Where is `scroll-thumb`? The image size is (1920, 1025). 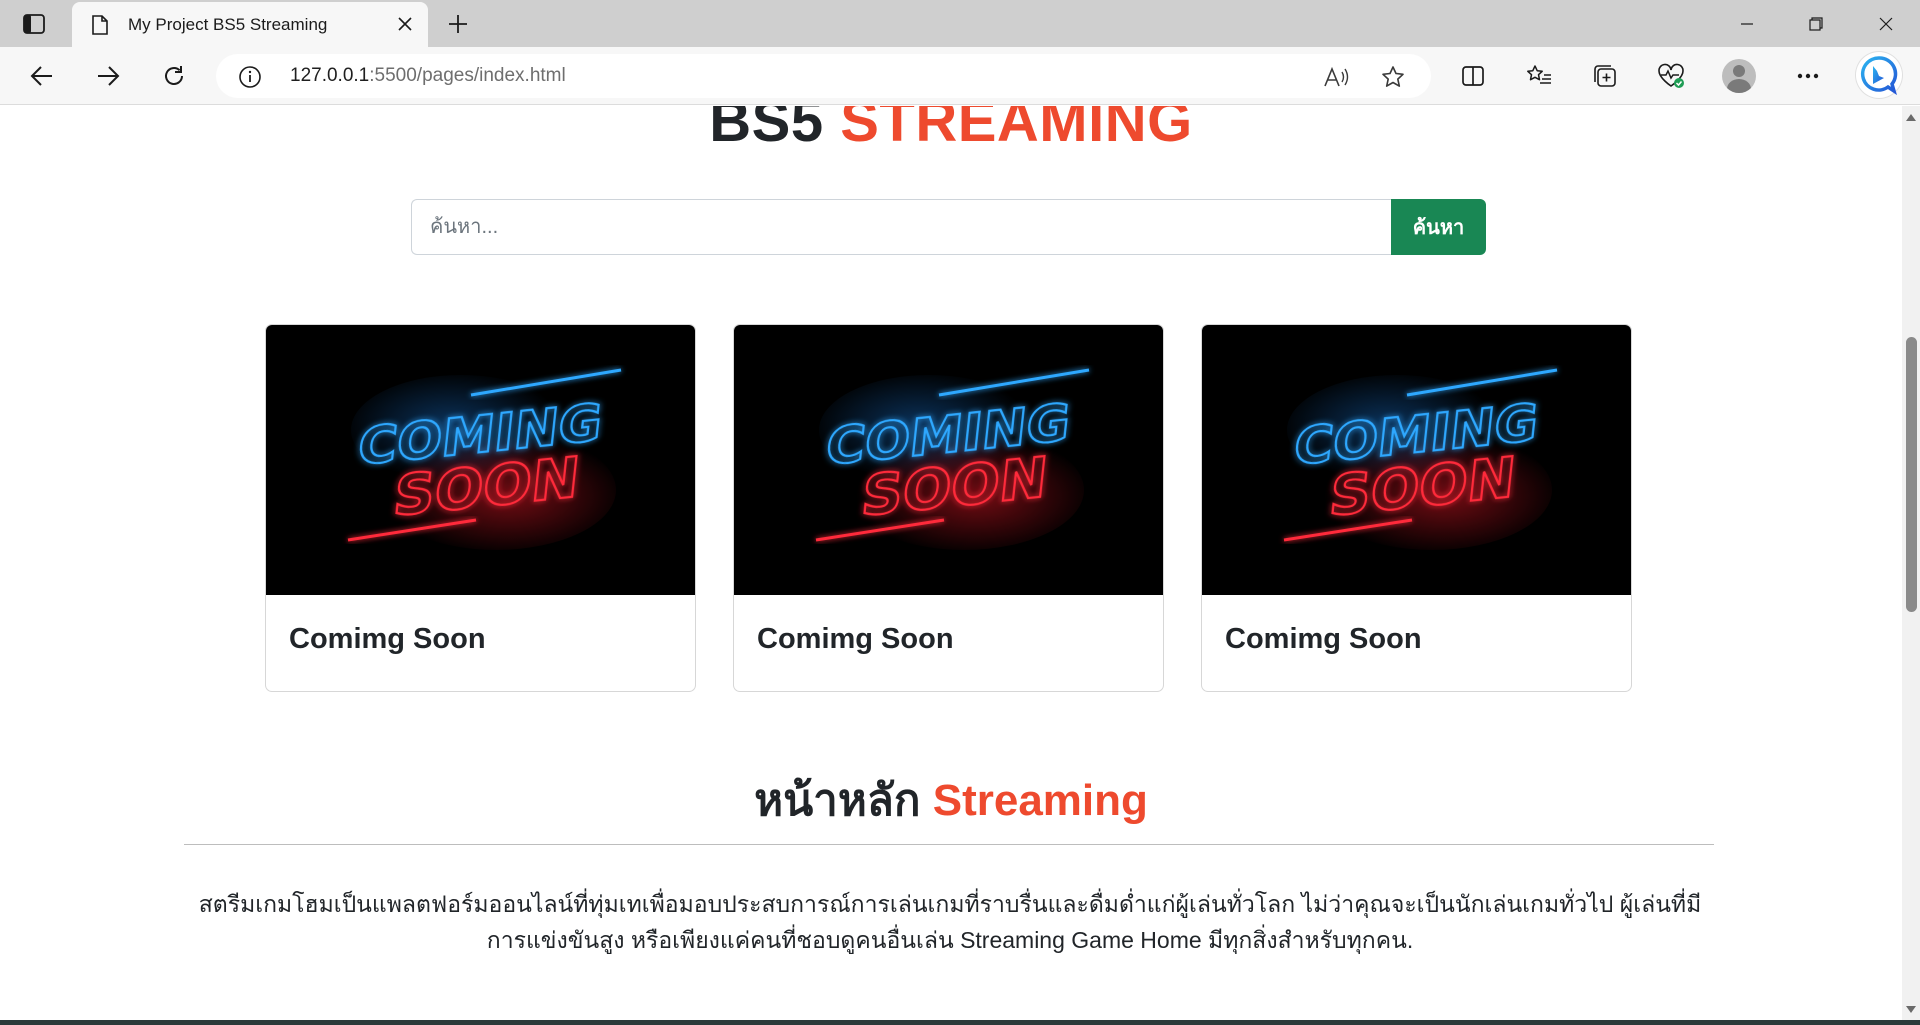
scroll-thumb is located at coordinates (1911, 474).